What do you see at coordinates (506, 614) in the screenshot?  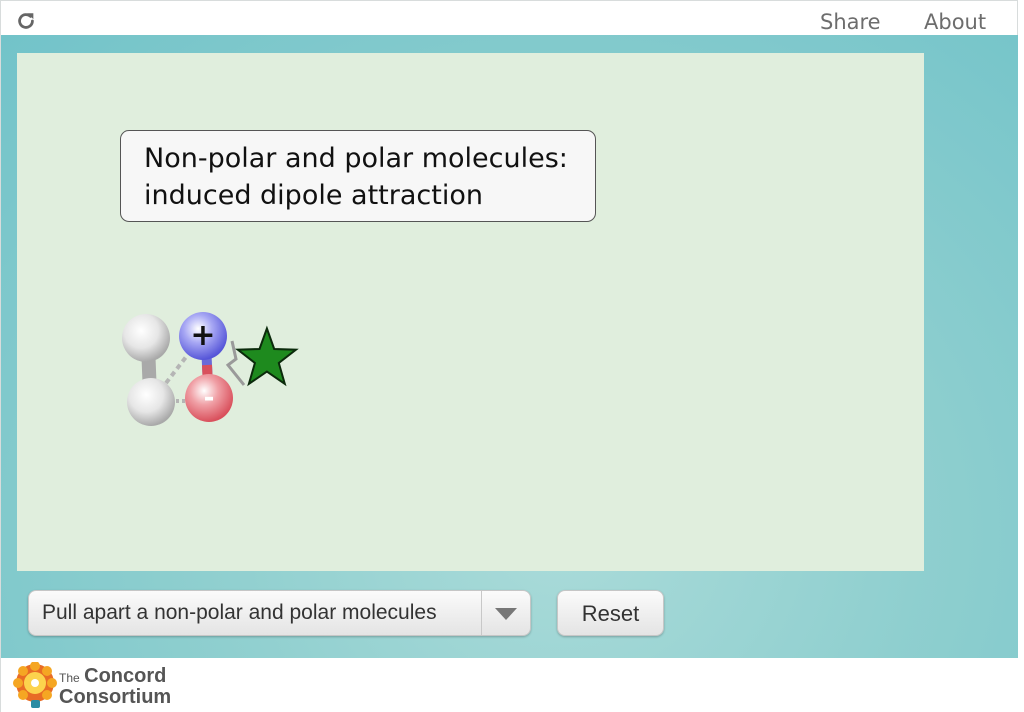 I see `chevron-down-icon` at bounding box center [506, 614].